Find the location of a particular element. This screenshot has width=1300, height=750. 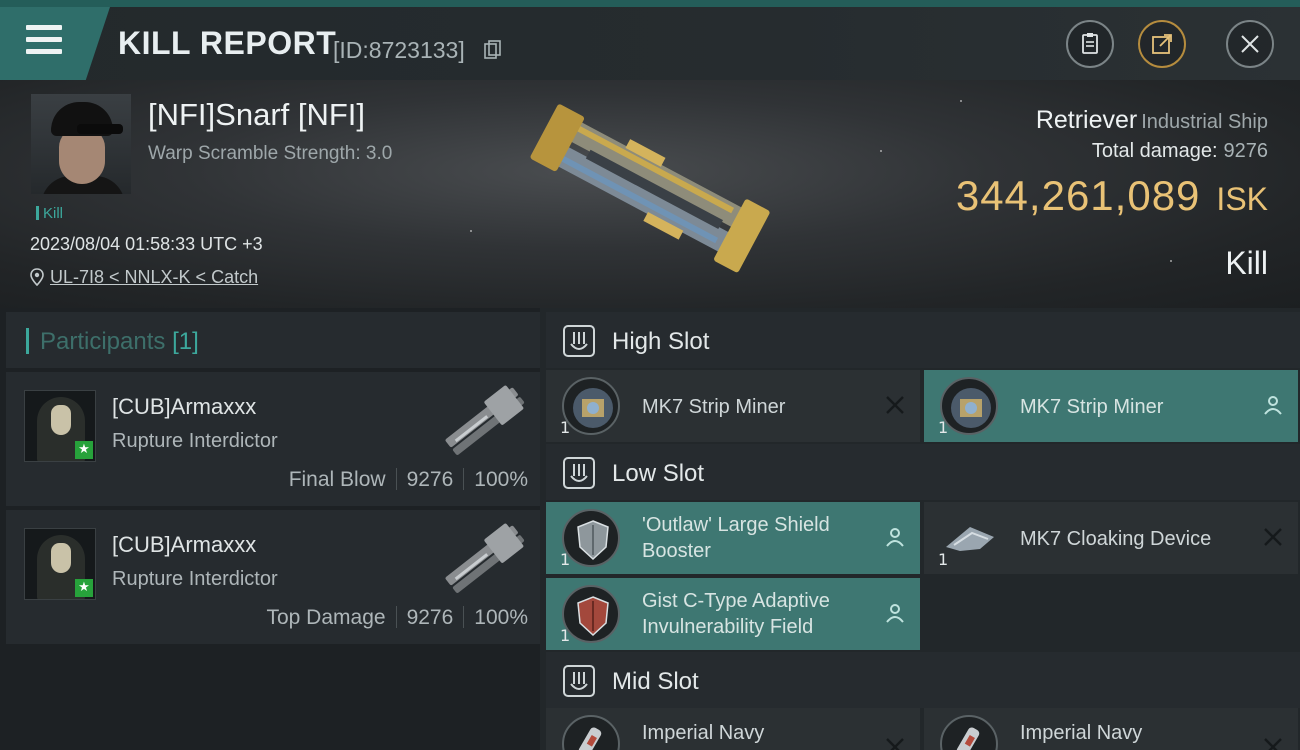

share-icon is located at coordinates (1162, 44).